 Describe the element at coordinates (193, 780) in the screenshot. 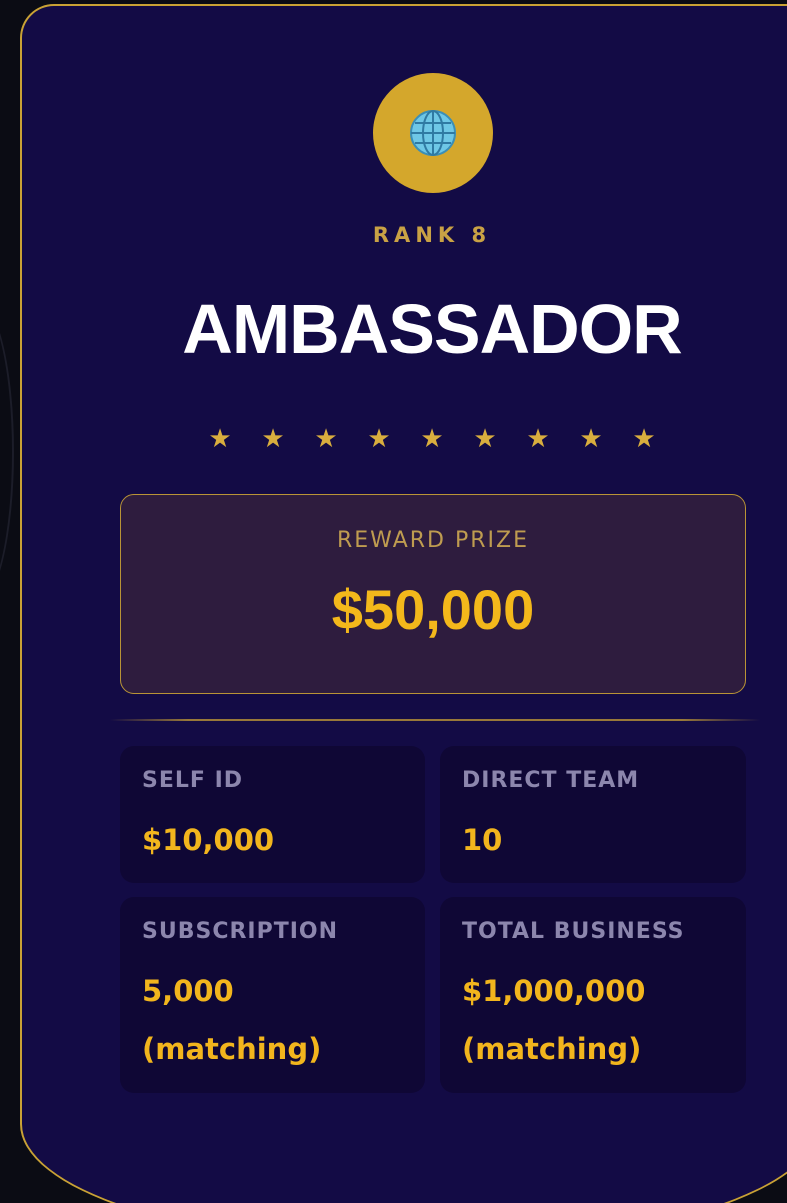

I see `stat-label: SELF ID` at that location.